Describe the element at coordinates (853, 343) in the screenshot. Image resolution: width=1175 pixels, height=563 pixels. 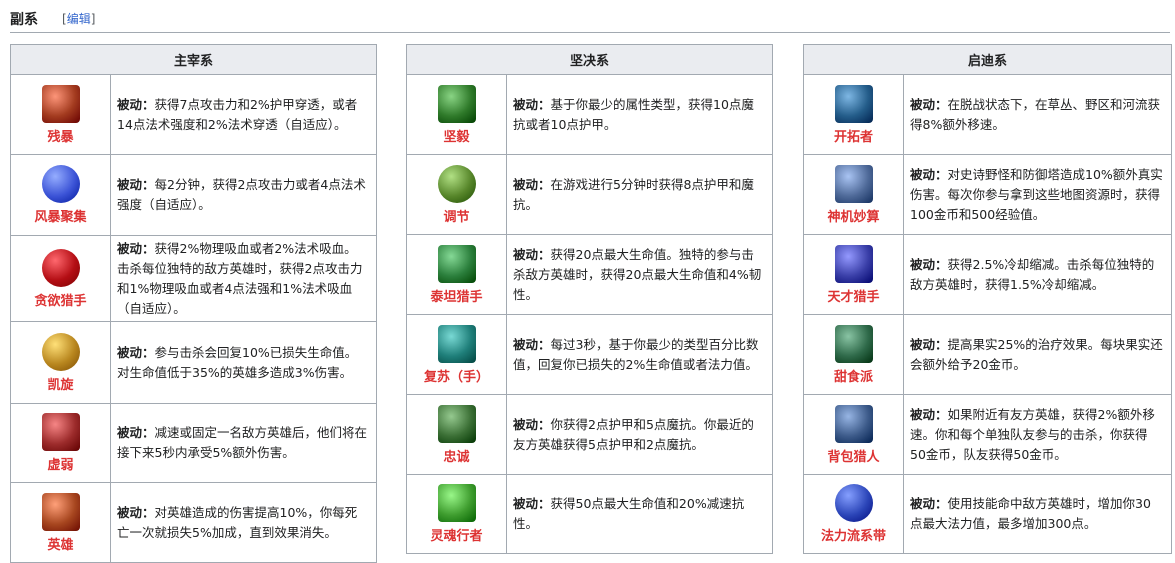
I see `sweet-icon` at that location.